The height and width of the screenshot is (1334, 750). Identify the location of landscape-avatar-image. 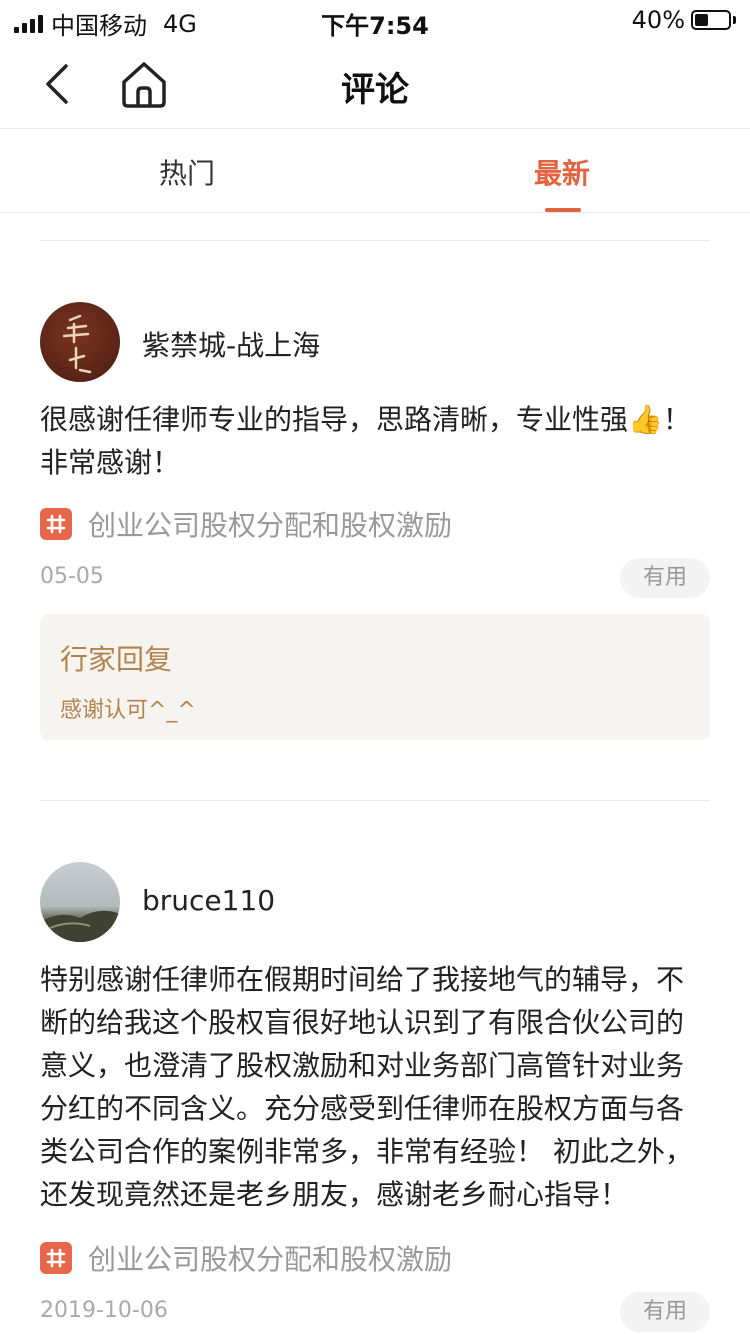
(80, 926).